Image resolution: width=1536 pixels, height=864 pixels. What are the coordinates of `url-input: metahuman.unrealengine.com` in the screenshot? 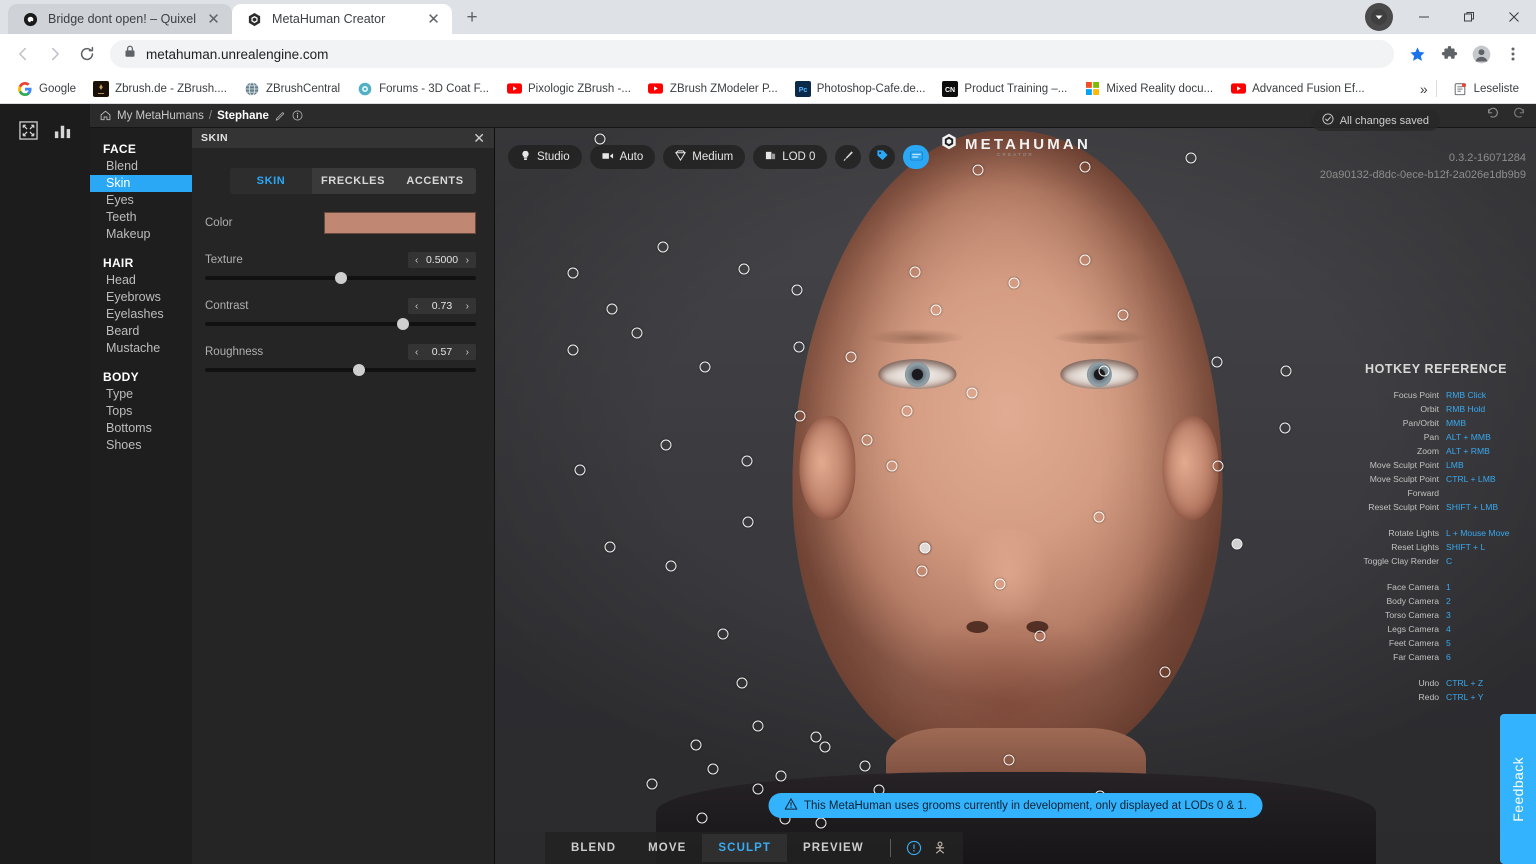 It's located at (752, 54).